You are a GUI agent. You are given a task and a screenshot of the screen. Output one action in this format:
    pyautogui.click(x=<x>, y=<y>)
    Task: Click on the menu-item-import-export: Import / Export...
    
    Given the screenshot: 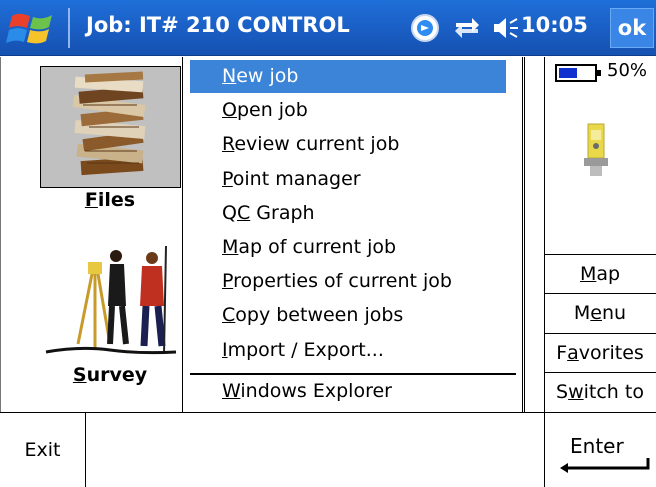 What is the action you would take?
    pyautogui.click(x=348, y=350)
    